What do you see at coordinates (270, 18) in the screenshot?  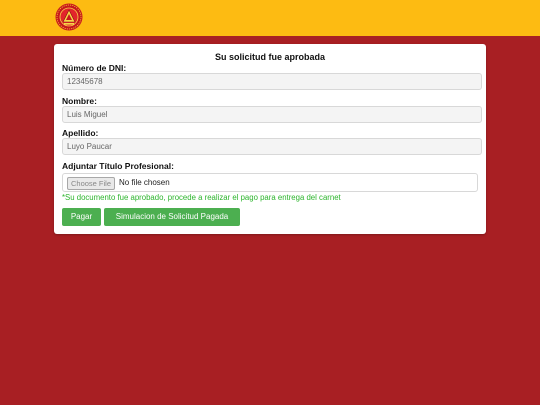 I see `header-bar` at bounding box center [270, 18].